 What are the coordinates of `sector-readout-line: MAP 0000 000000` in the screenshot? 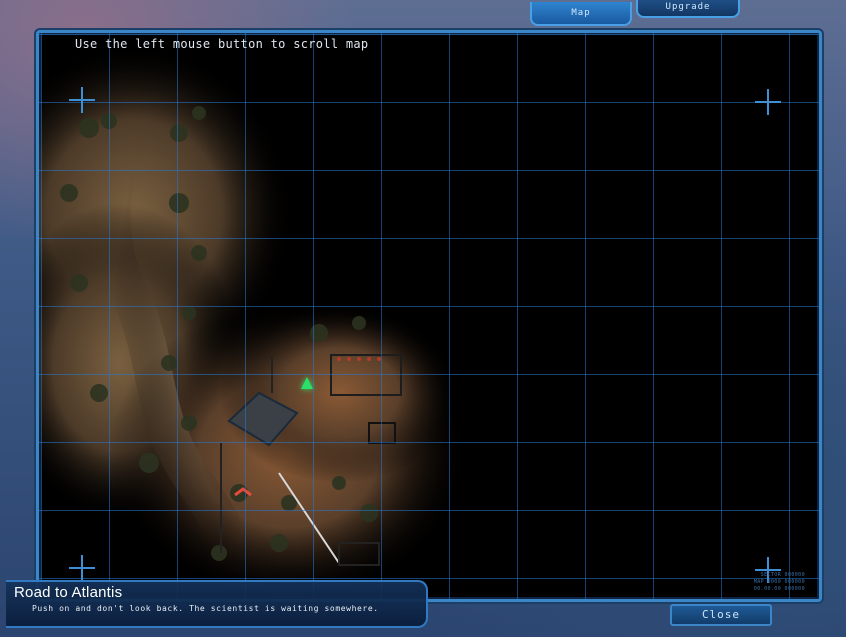 It's located at (779, 582).